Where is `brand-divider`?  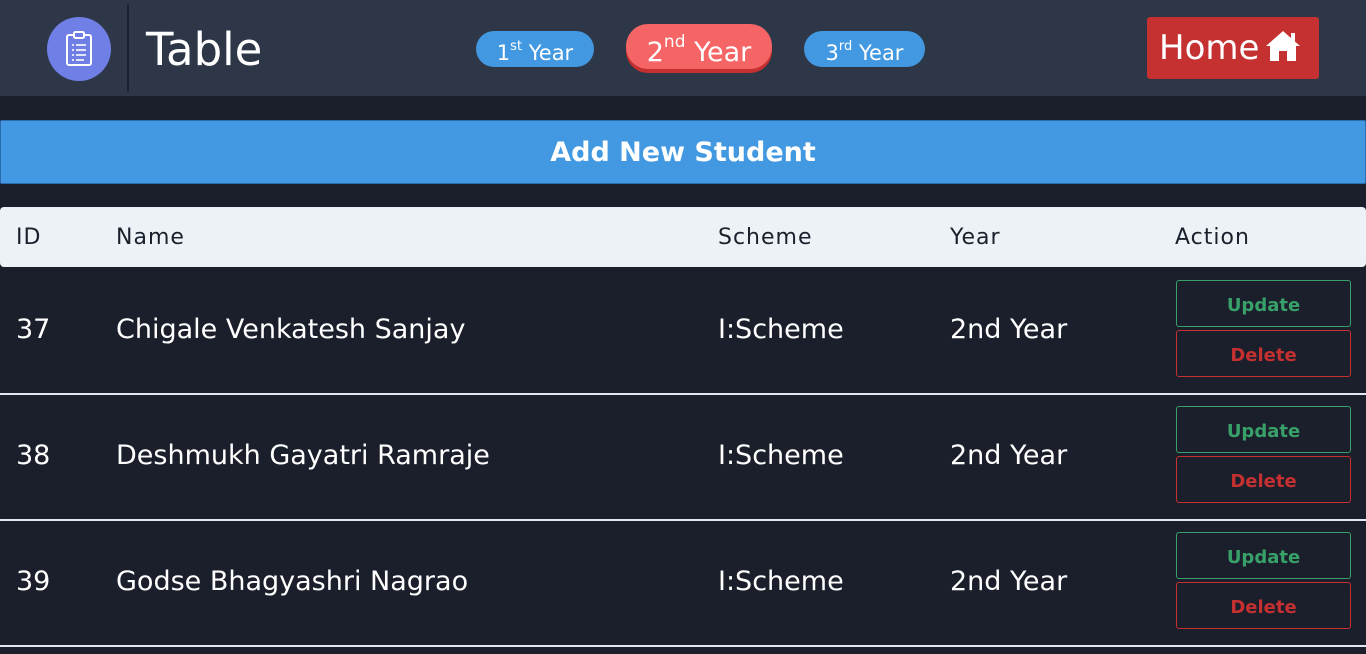 brand-divider is located at coordinates (128, 48).